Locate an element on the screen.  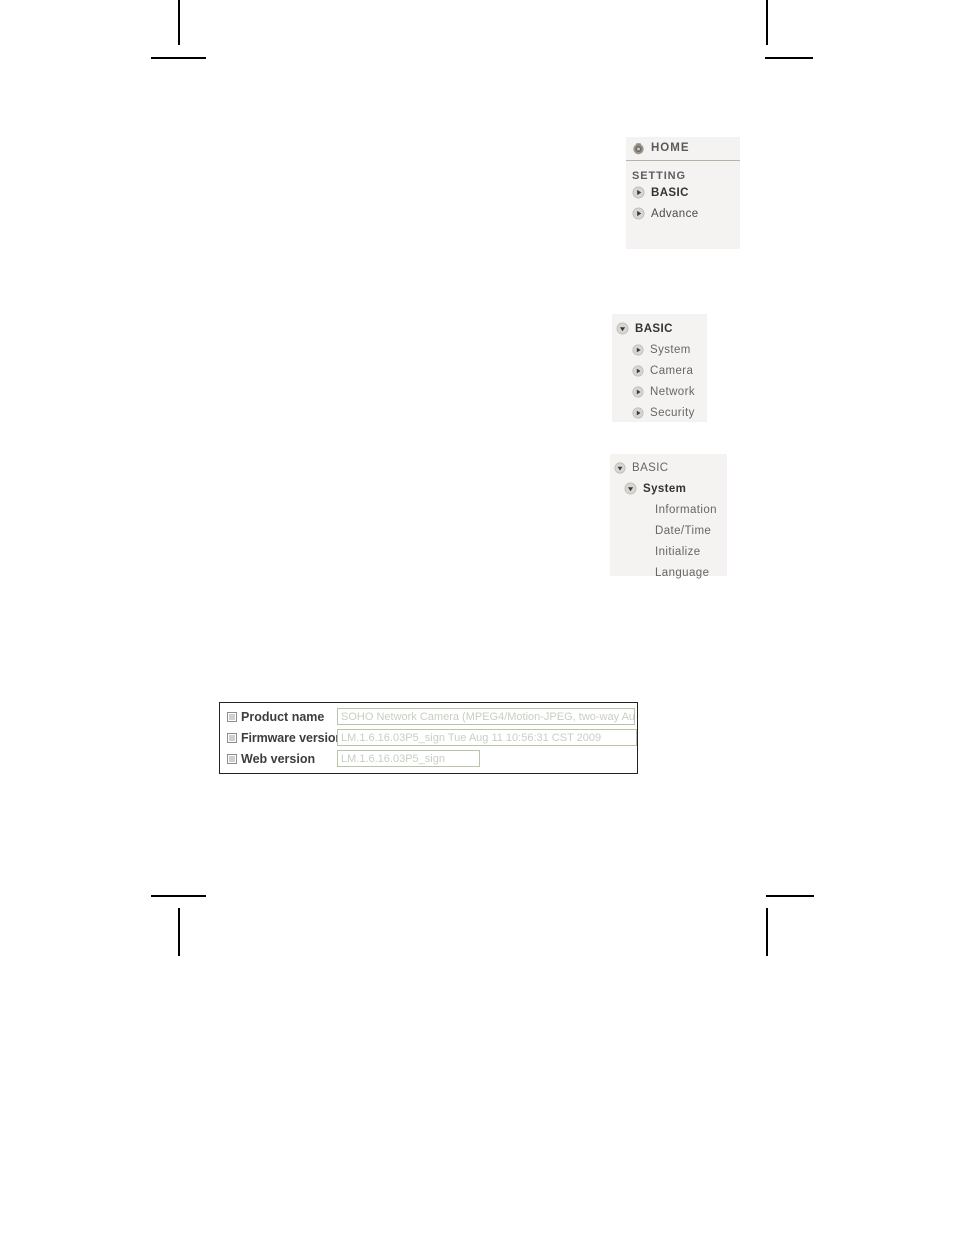
crop-mark-top-right-horizontal is located at coordinates (789, 58).